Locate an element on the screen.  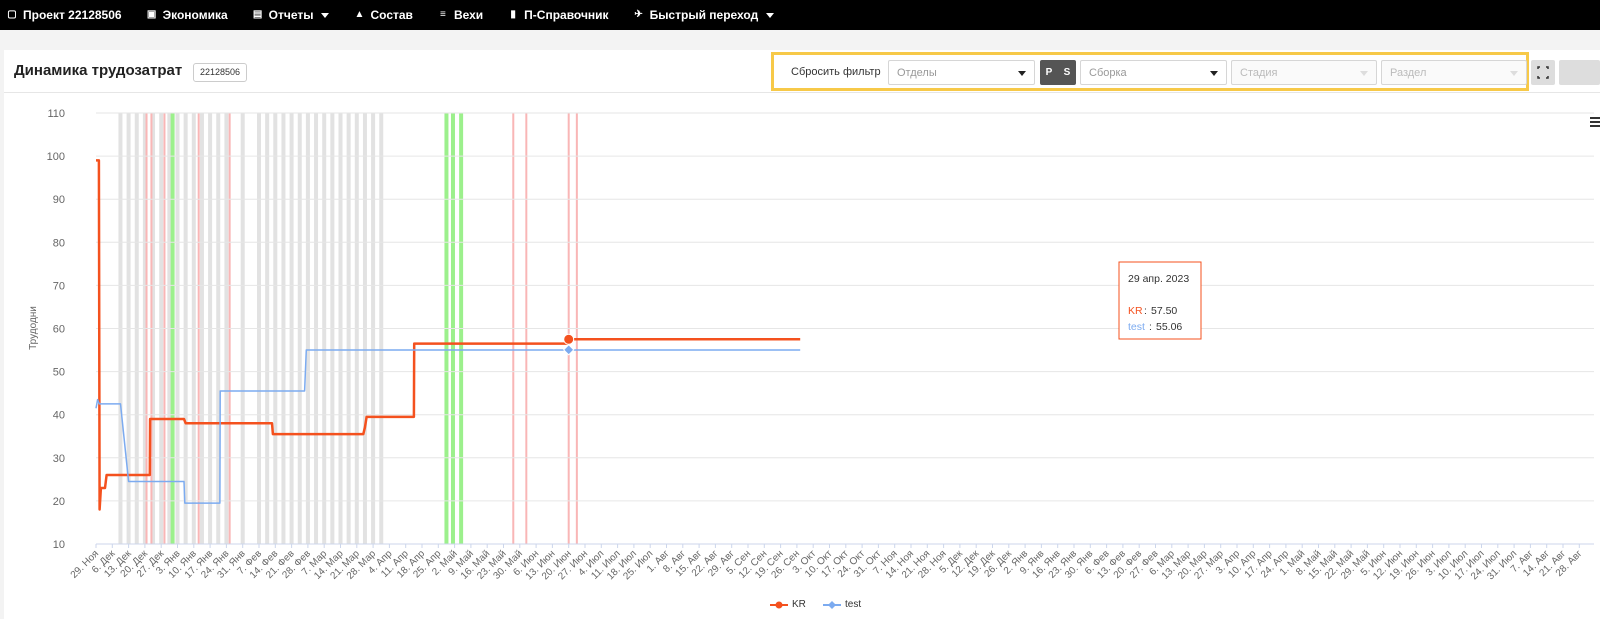
legend-kr-marker is located at coordinates (779, 604).